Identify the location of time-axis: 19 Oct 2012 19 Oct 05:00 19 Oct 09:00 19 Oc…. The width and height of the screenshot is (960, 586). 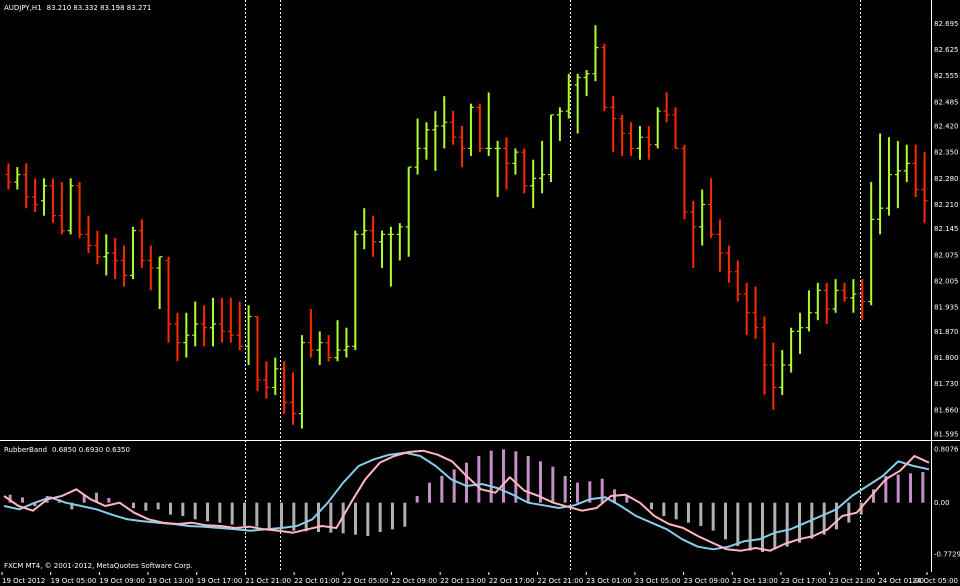
(480, 579).